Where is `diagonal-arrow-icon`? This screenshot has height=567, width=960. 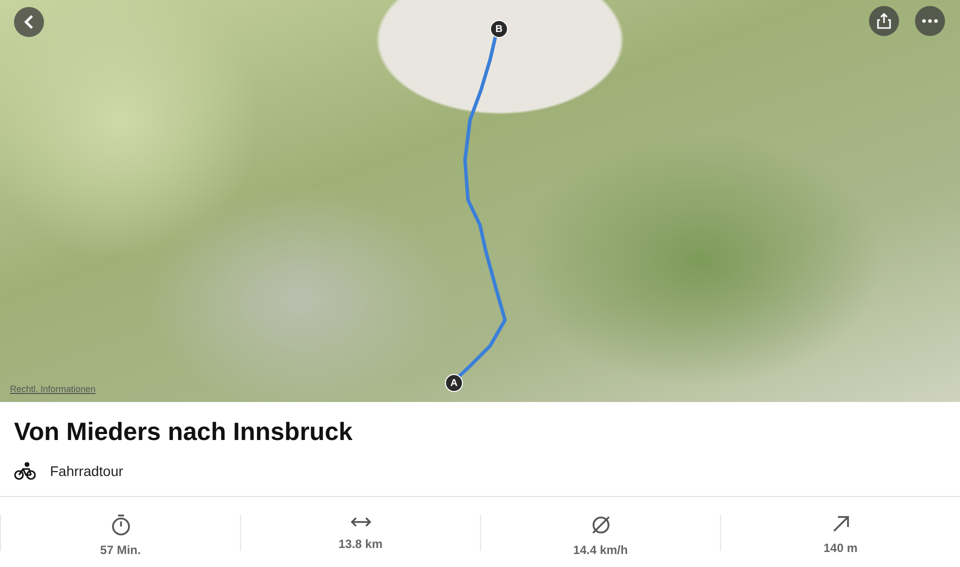
diagonal-arrow-icon is located at coordinates (841, 524).